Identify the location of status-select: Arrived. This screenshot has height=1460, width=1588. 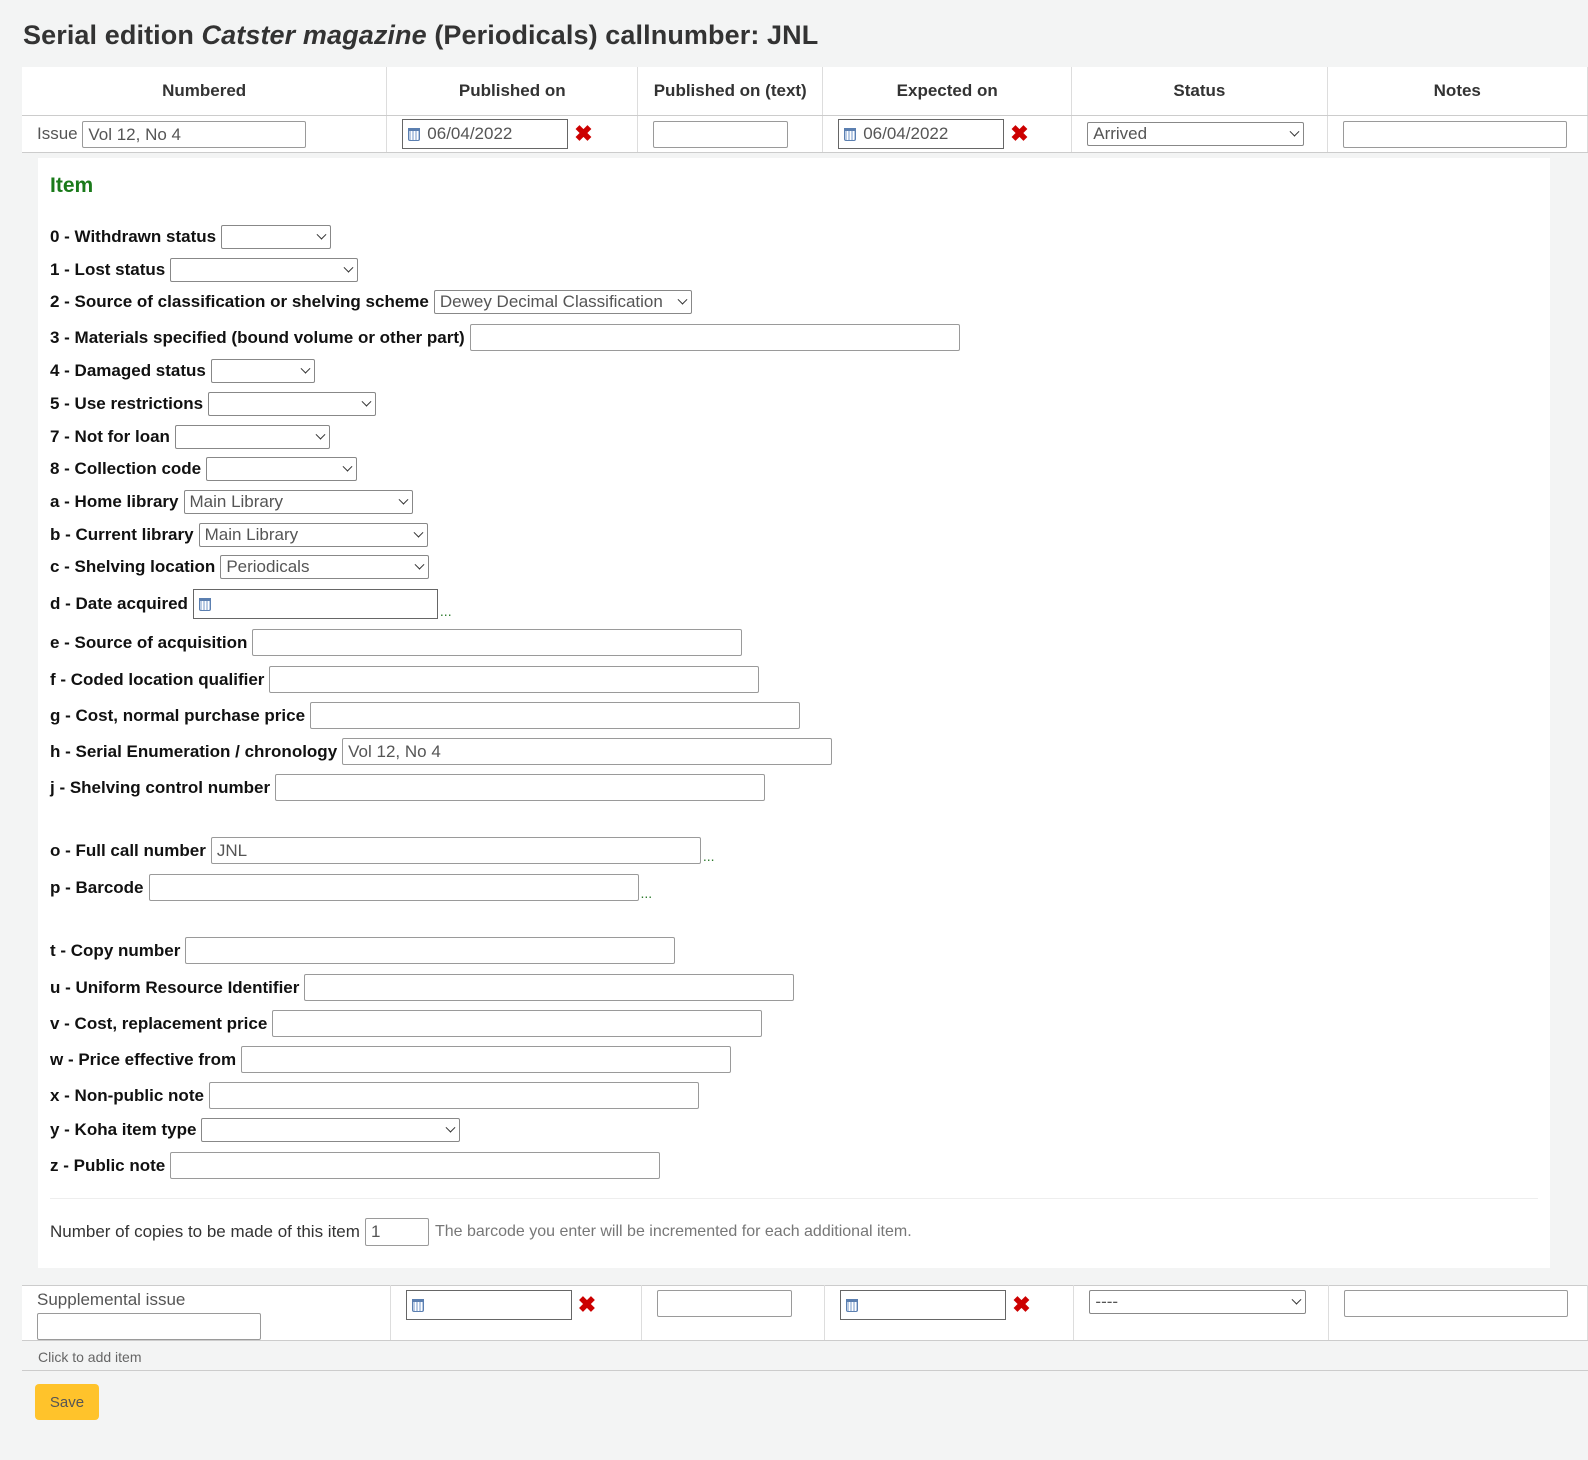
(1196, 134).